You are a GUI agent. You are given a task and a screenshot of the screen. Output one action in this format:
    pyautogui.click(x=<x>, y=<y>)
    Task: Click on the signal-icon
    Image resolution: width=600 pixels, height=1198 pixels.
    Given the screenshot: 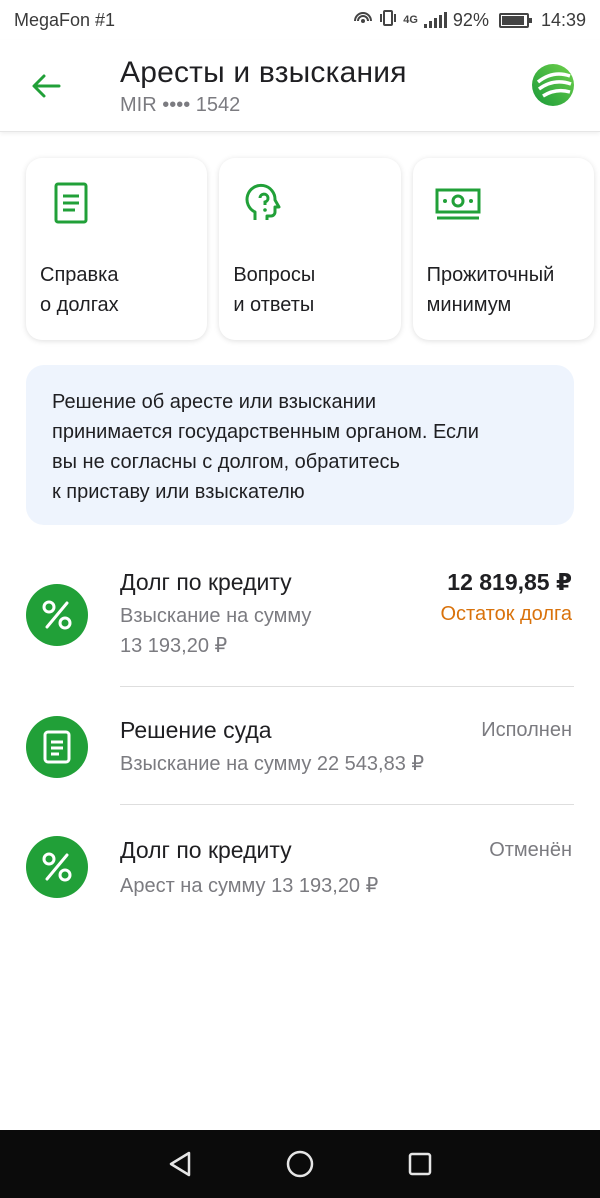 What is the action you would take?
    pyautogui.click(x=435, y=20)
    